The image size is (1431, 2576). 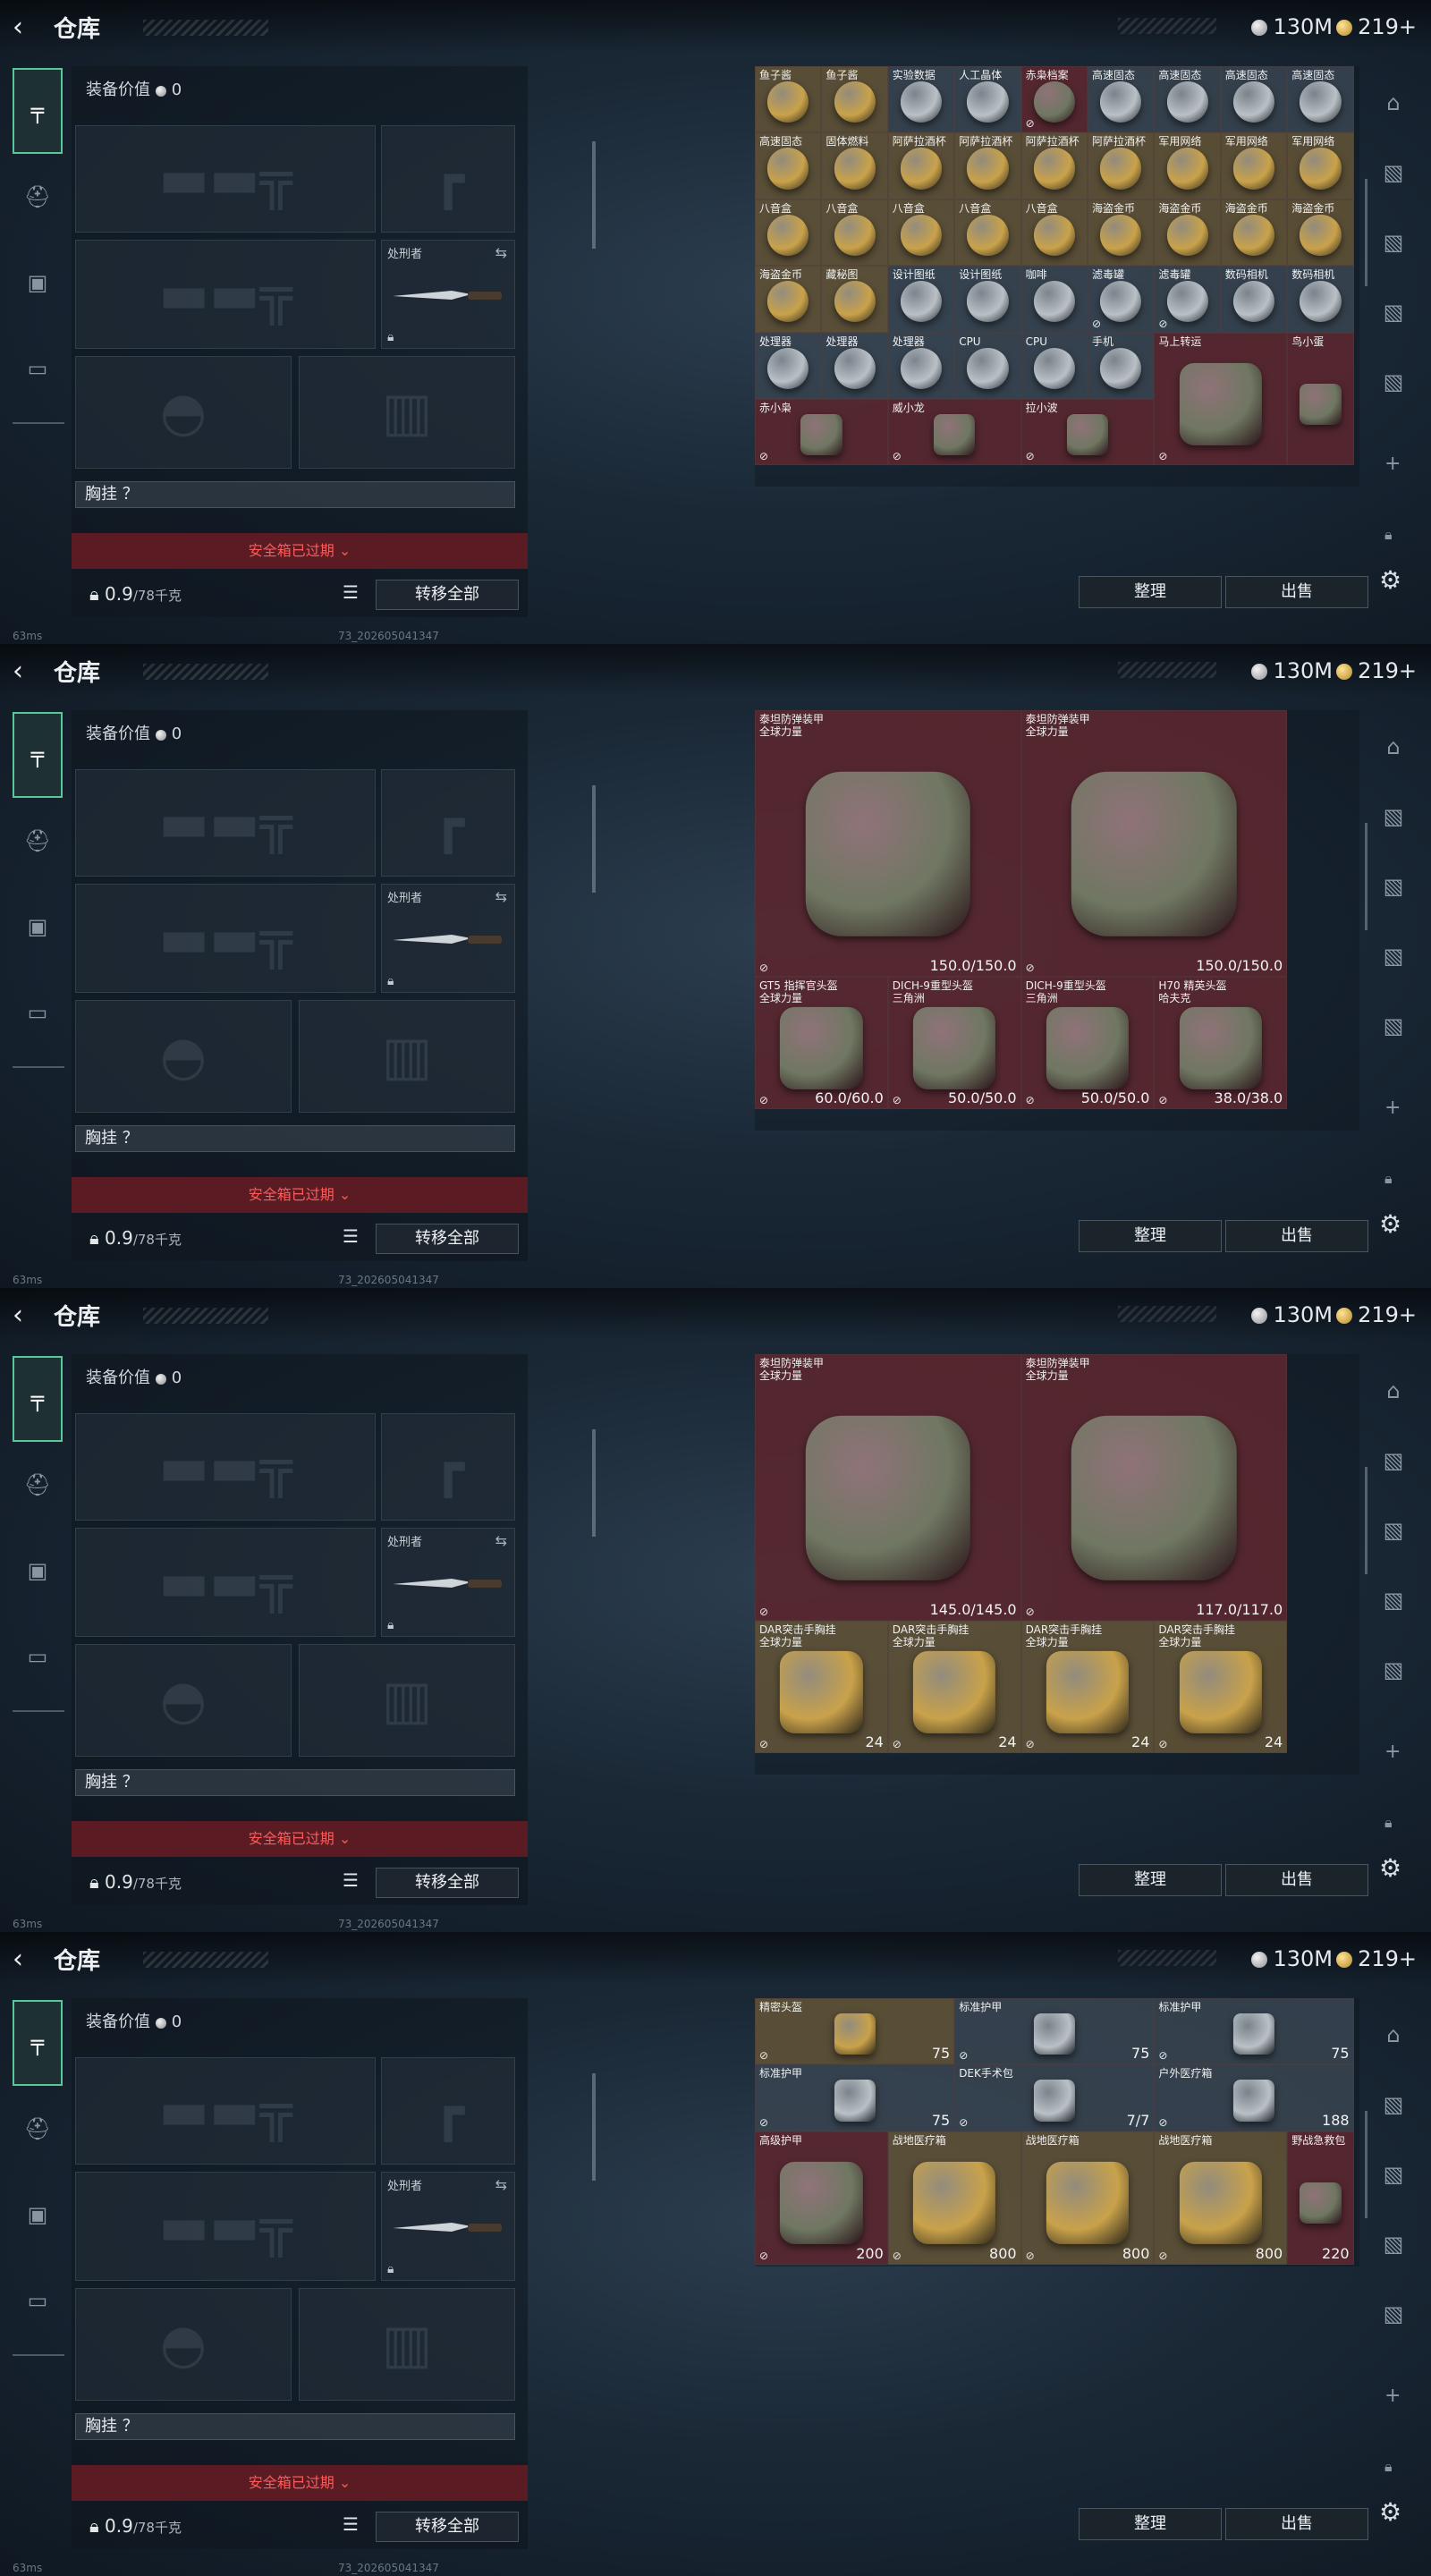 I want to click on inventory-item: 标准护甲 75 ⊘, so click(x=1055, y=2031).